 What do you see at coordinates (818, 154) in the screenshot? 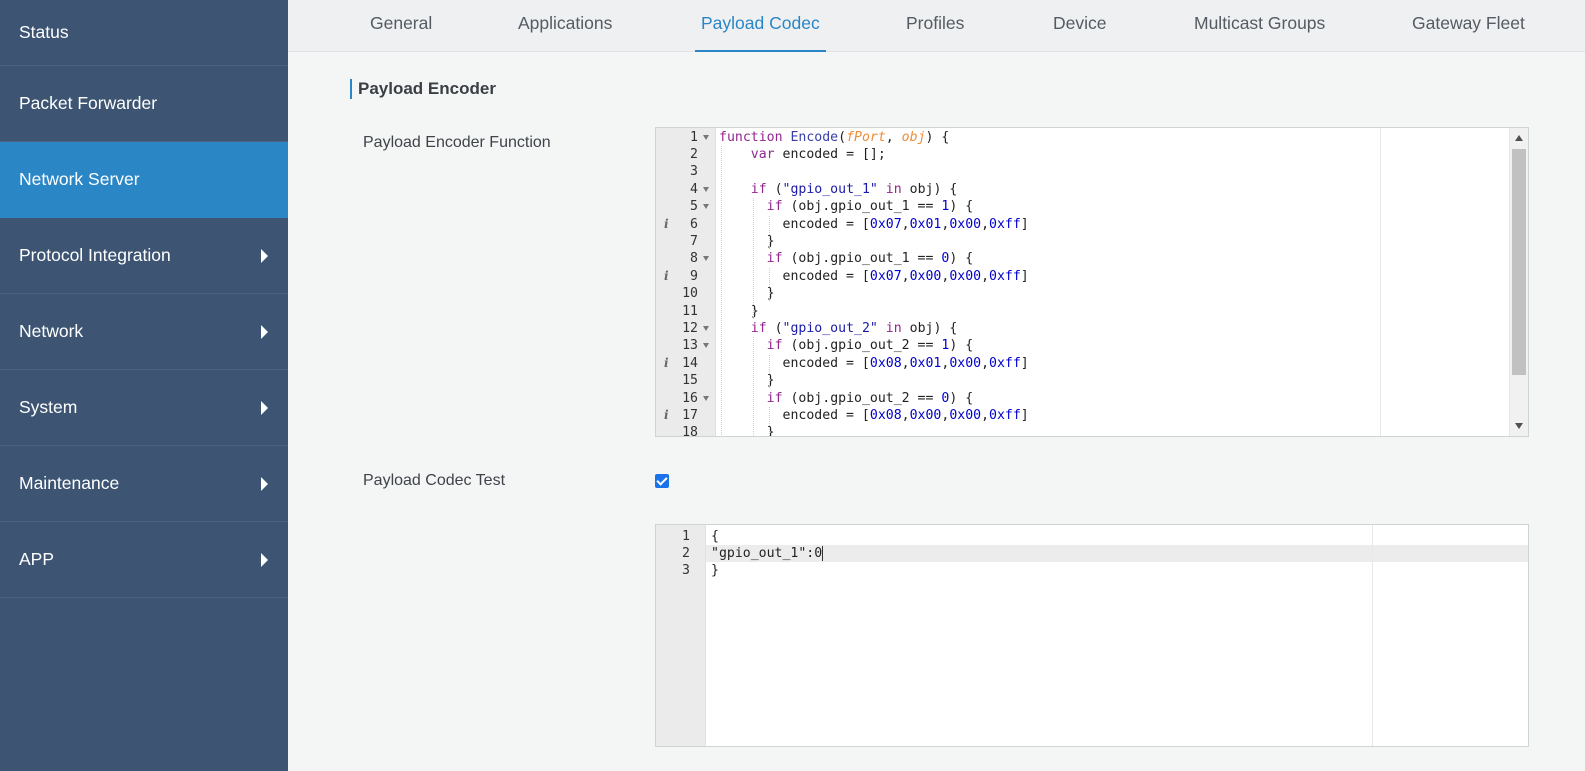
I see `code-line: var encoded = [];` at bounding box center [818, 154].